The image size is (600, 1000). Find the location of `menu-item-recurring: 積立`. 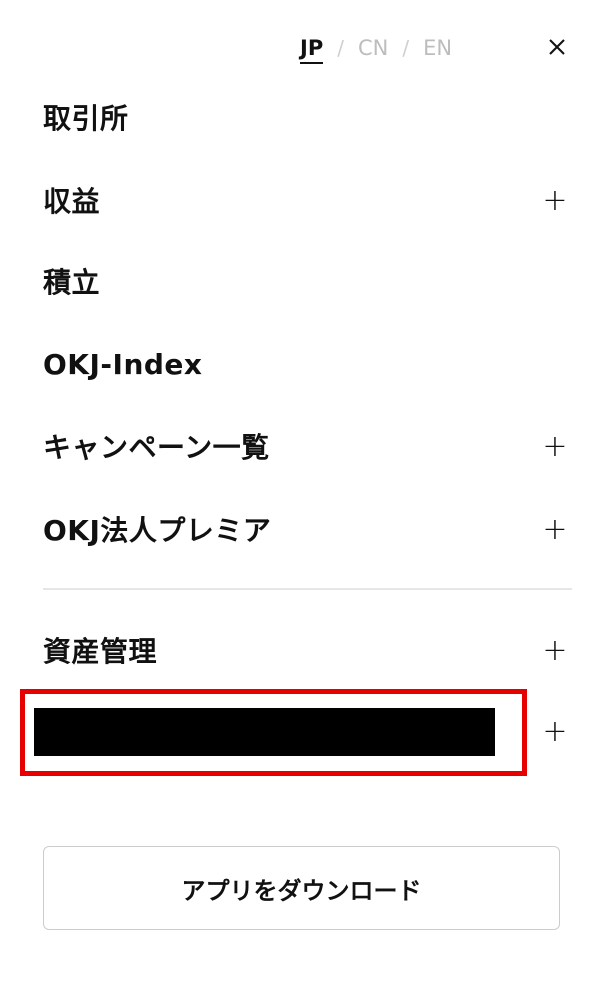

menu-item-recurring: 積立 is located at coordinates (307, 281).